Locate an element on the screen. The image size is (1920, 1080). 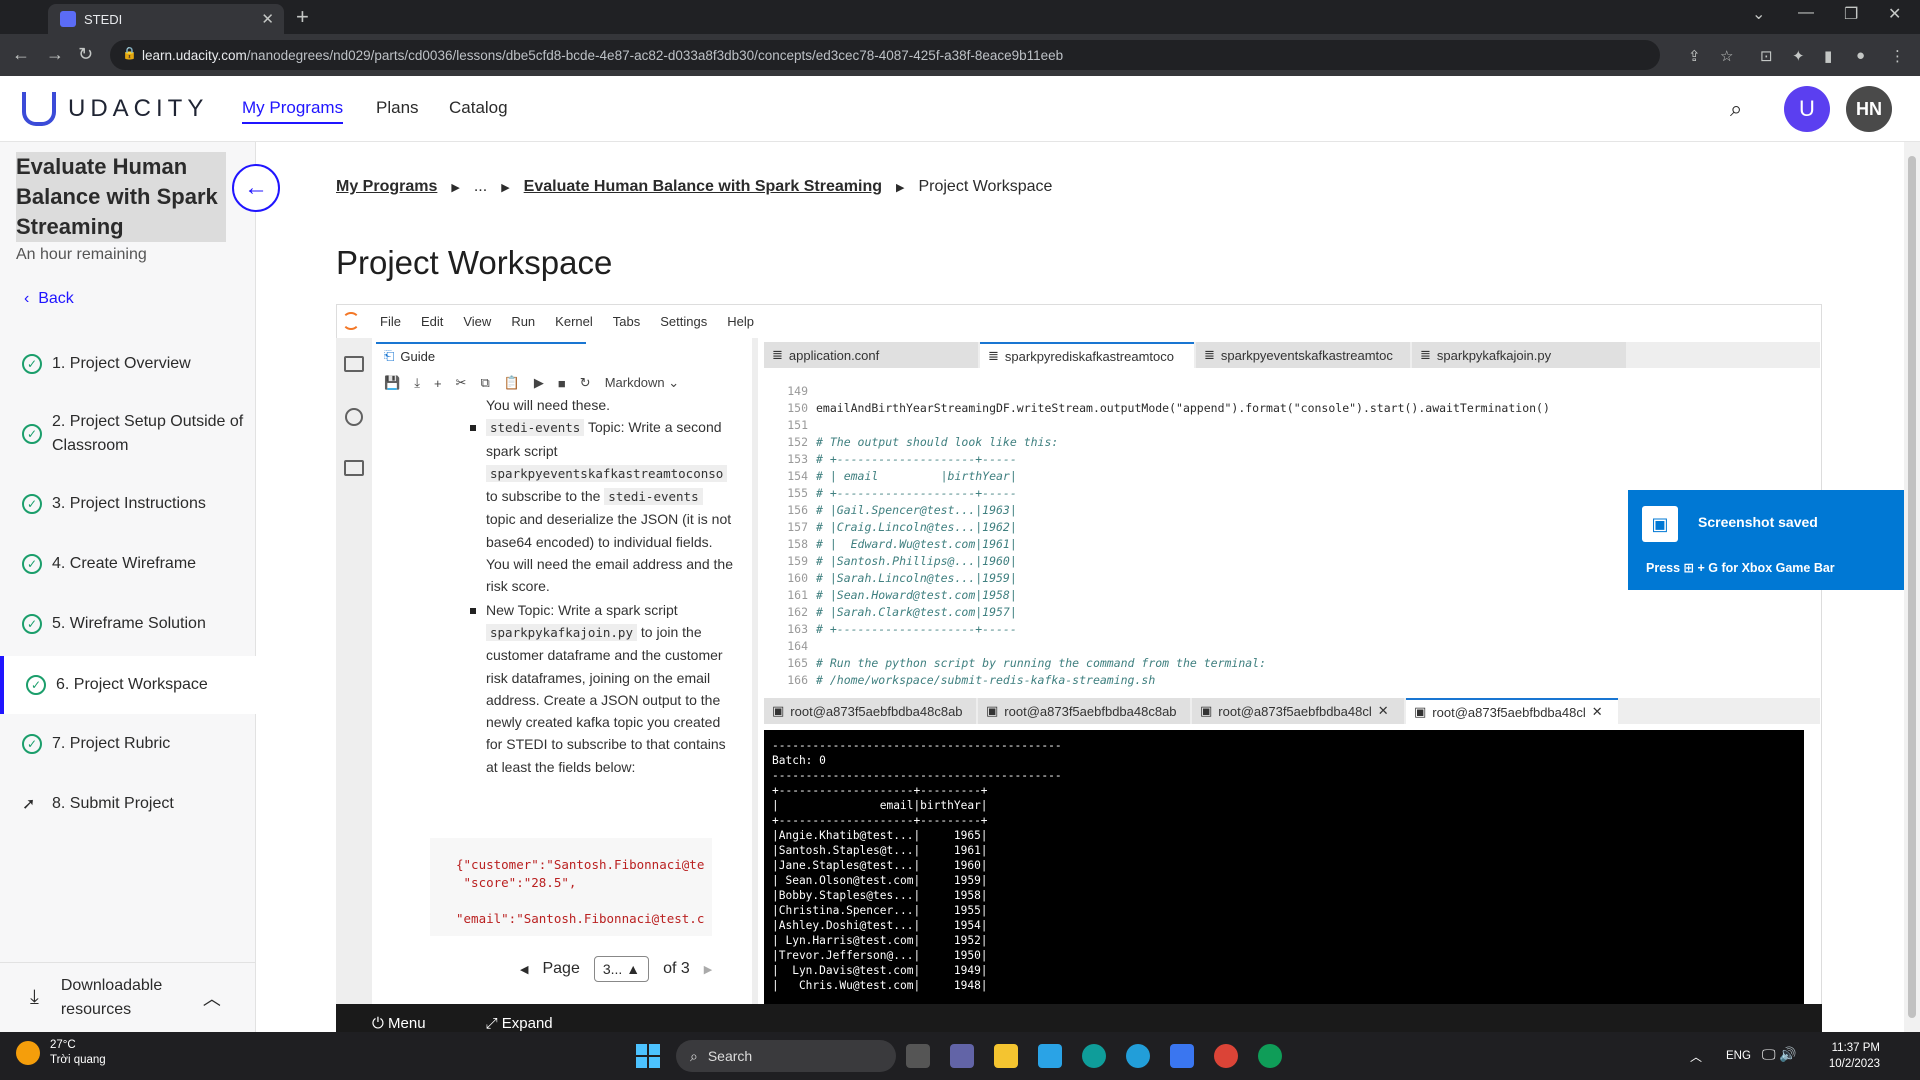
next-page-icon: ▶ is located at coordinates (708, 969).